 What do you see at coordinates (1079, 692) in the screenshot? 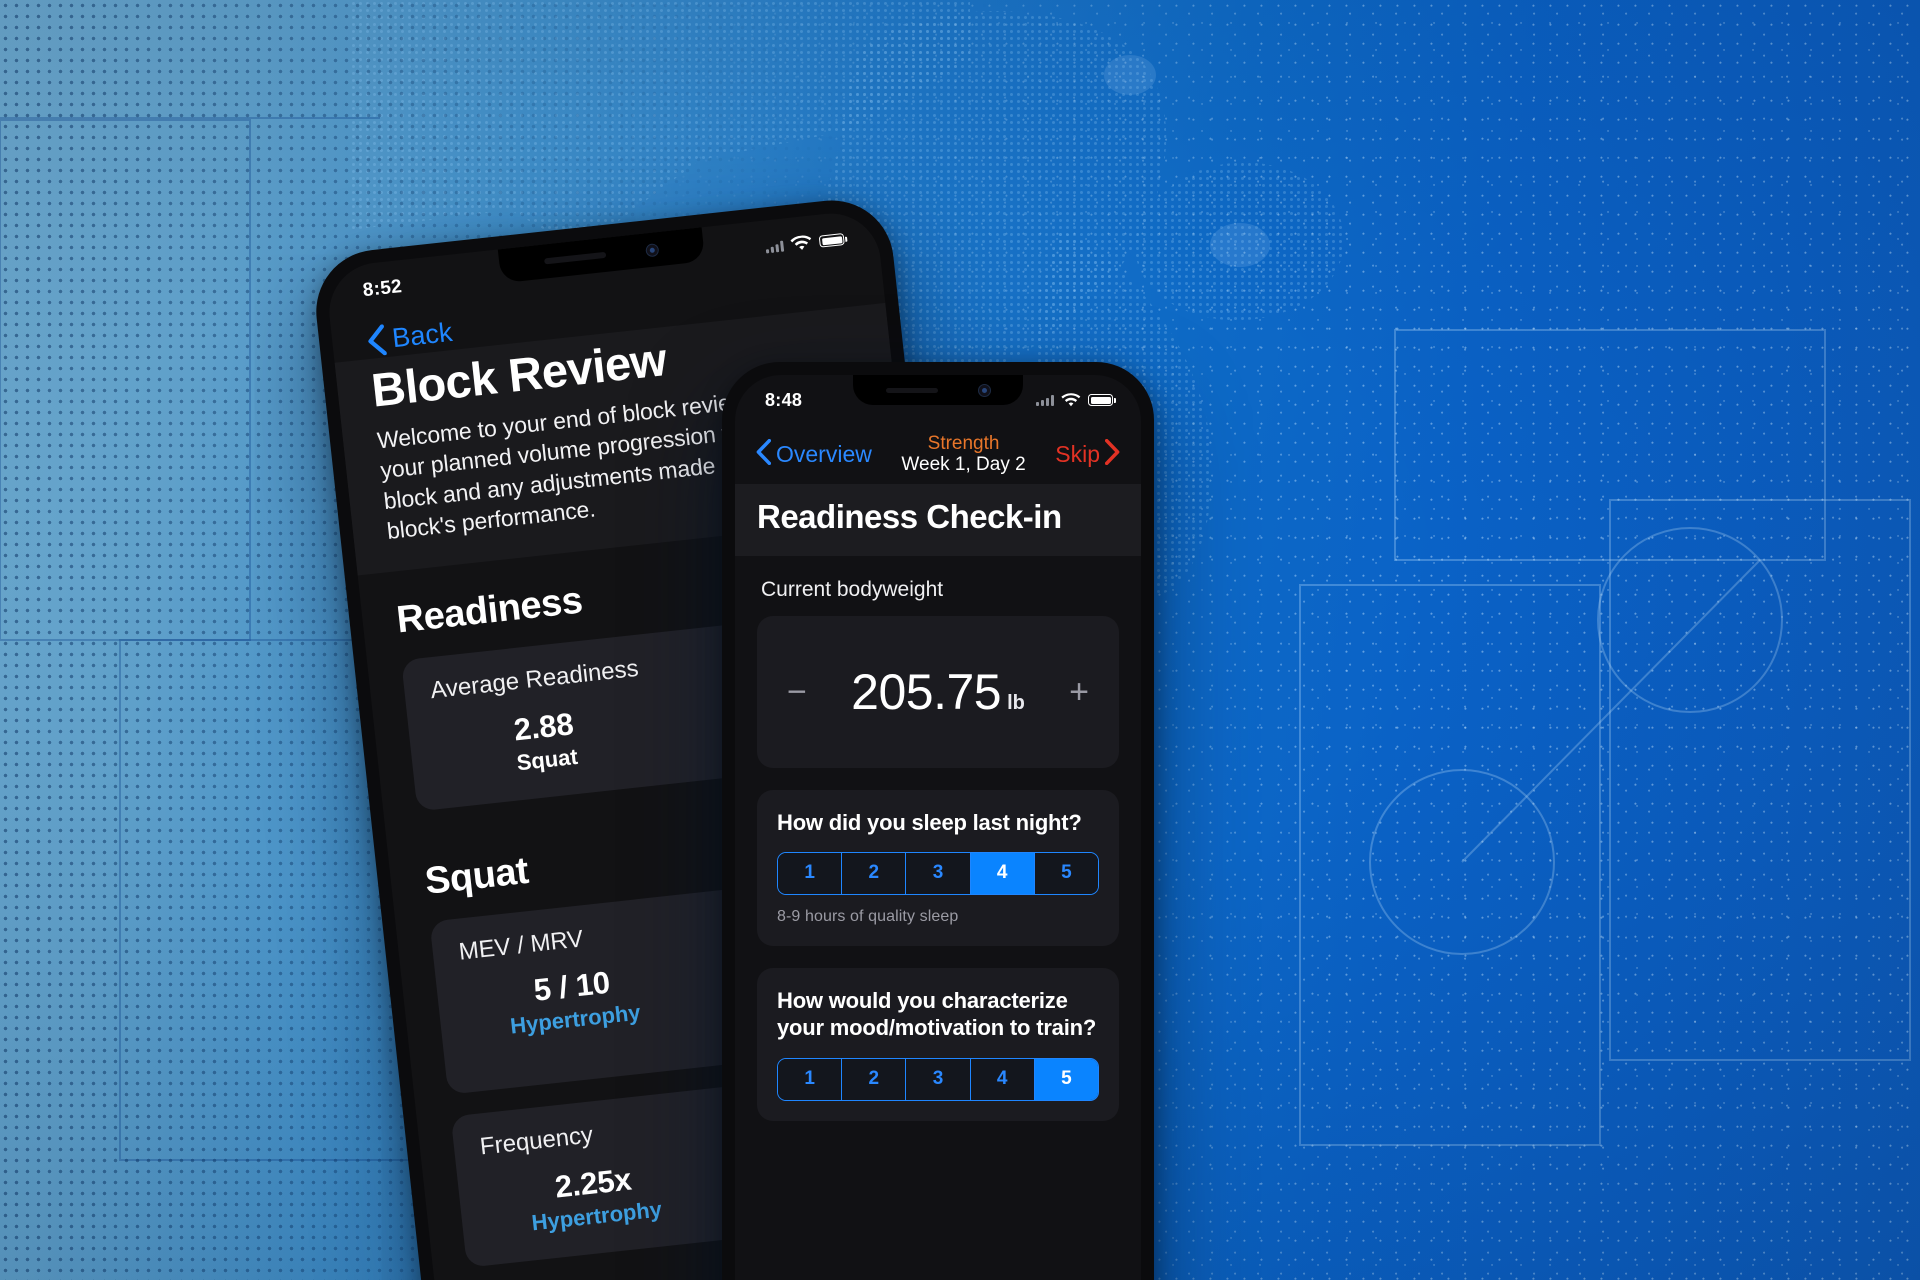
I see `increment-button: +` at bounding box center [1079, 692].